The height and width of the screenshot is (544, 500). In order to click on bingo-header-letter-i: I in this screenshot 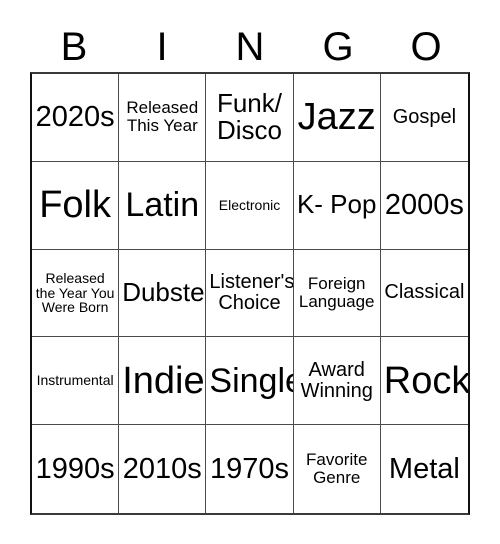, I will do `click(162, 47)`.